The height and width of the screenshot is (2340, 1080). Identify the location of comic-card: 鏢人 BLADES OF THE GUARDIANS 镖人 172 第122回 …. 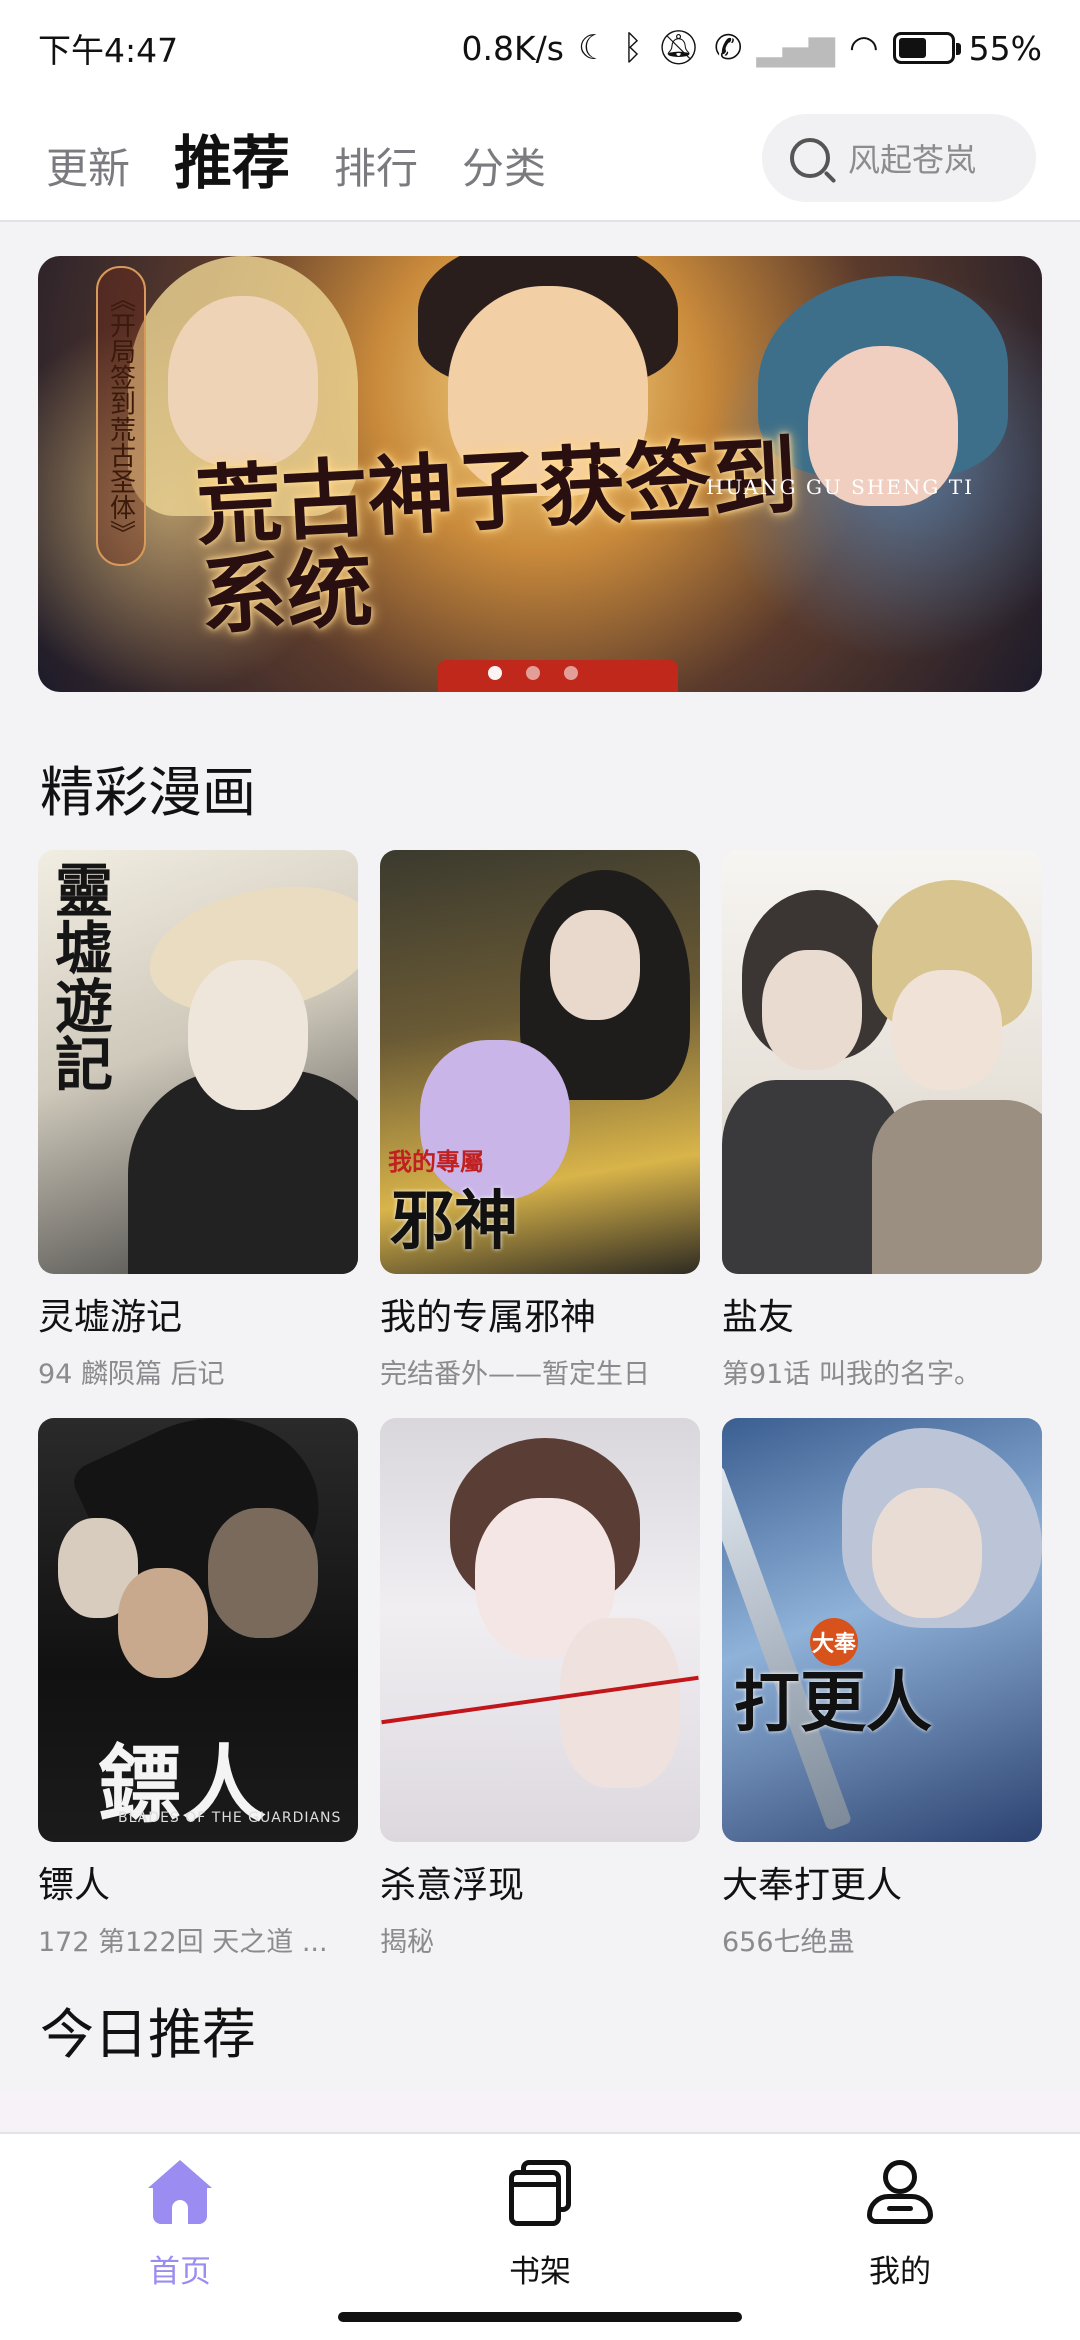
(198, 1688).